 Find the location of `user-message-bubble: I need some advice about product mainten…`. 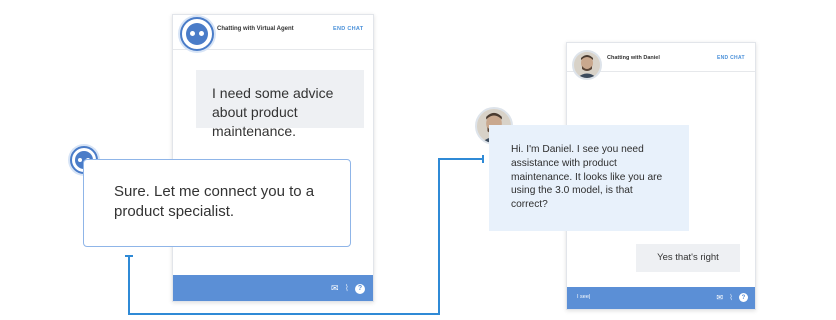

user-message-bubble: I need some advice about product mainten… is located at coordinates (280, 104).